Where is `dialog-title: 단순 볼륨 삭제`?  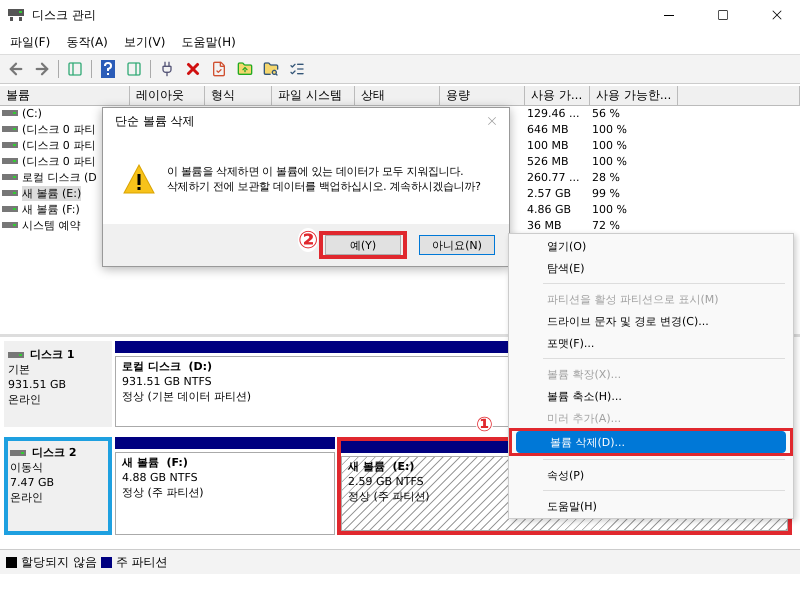 dialog-title: 단순 볼륨 삭제 is located at coordinates (155, 121).